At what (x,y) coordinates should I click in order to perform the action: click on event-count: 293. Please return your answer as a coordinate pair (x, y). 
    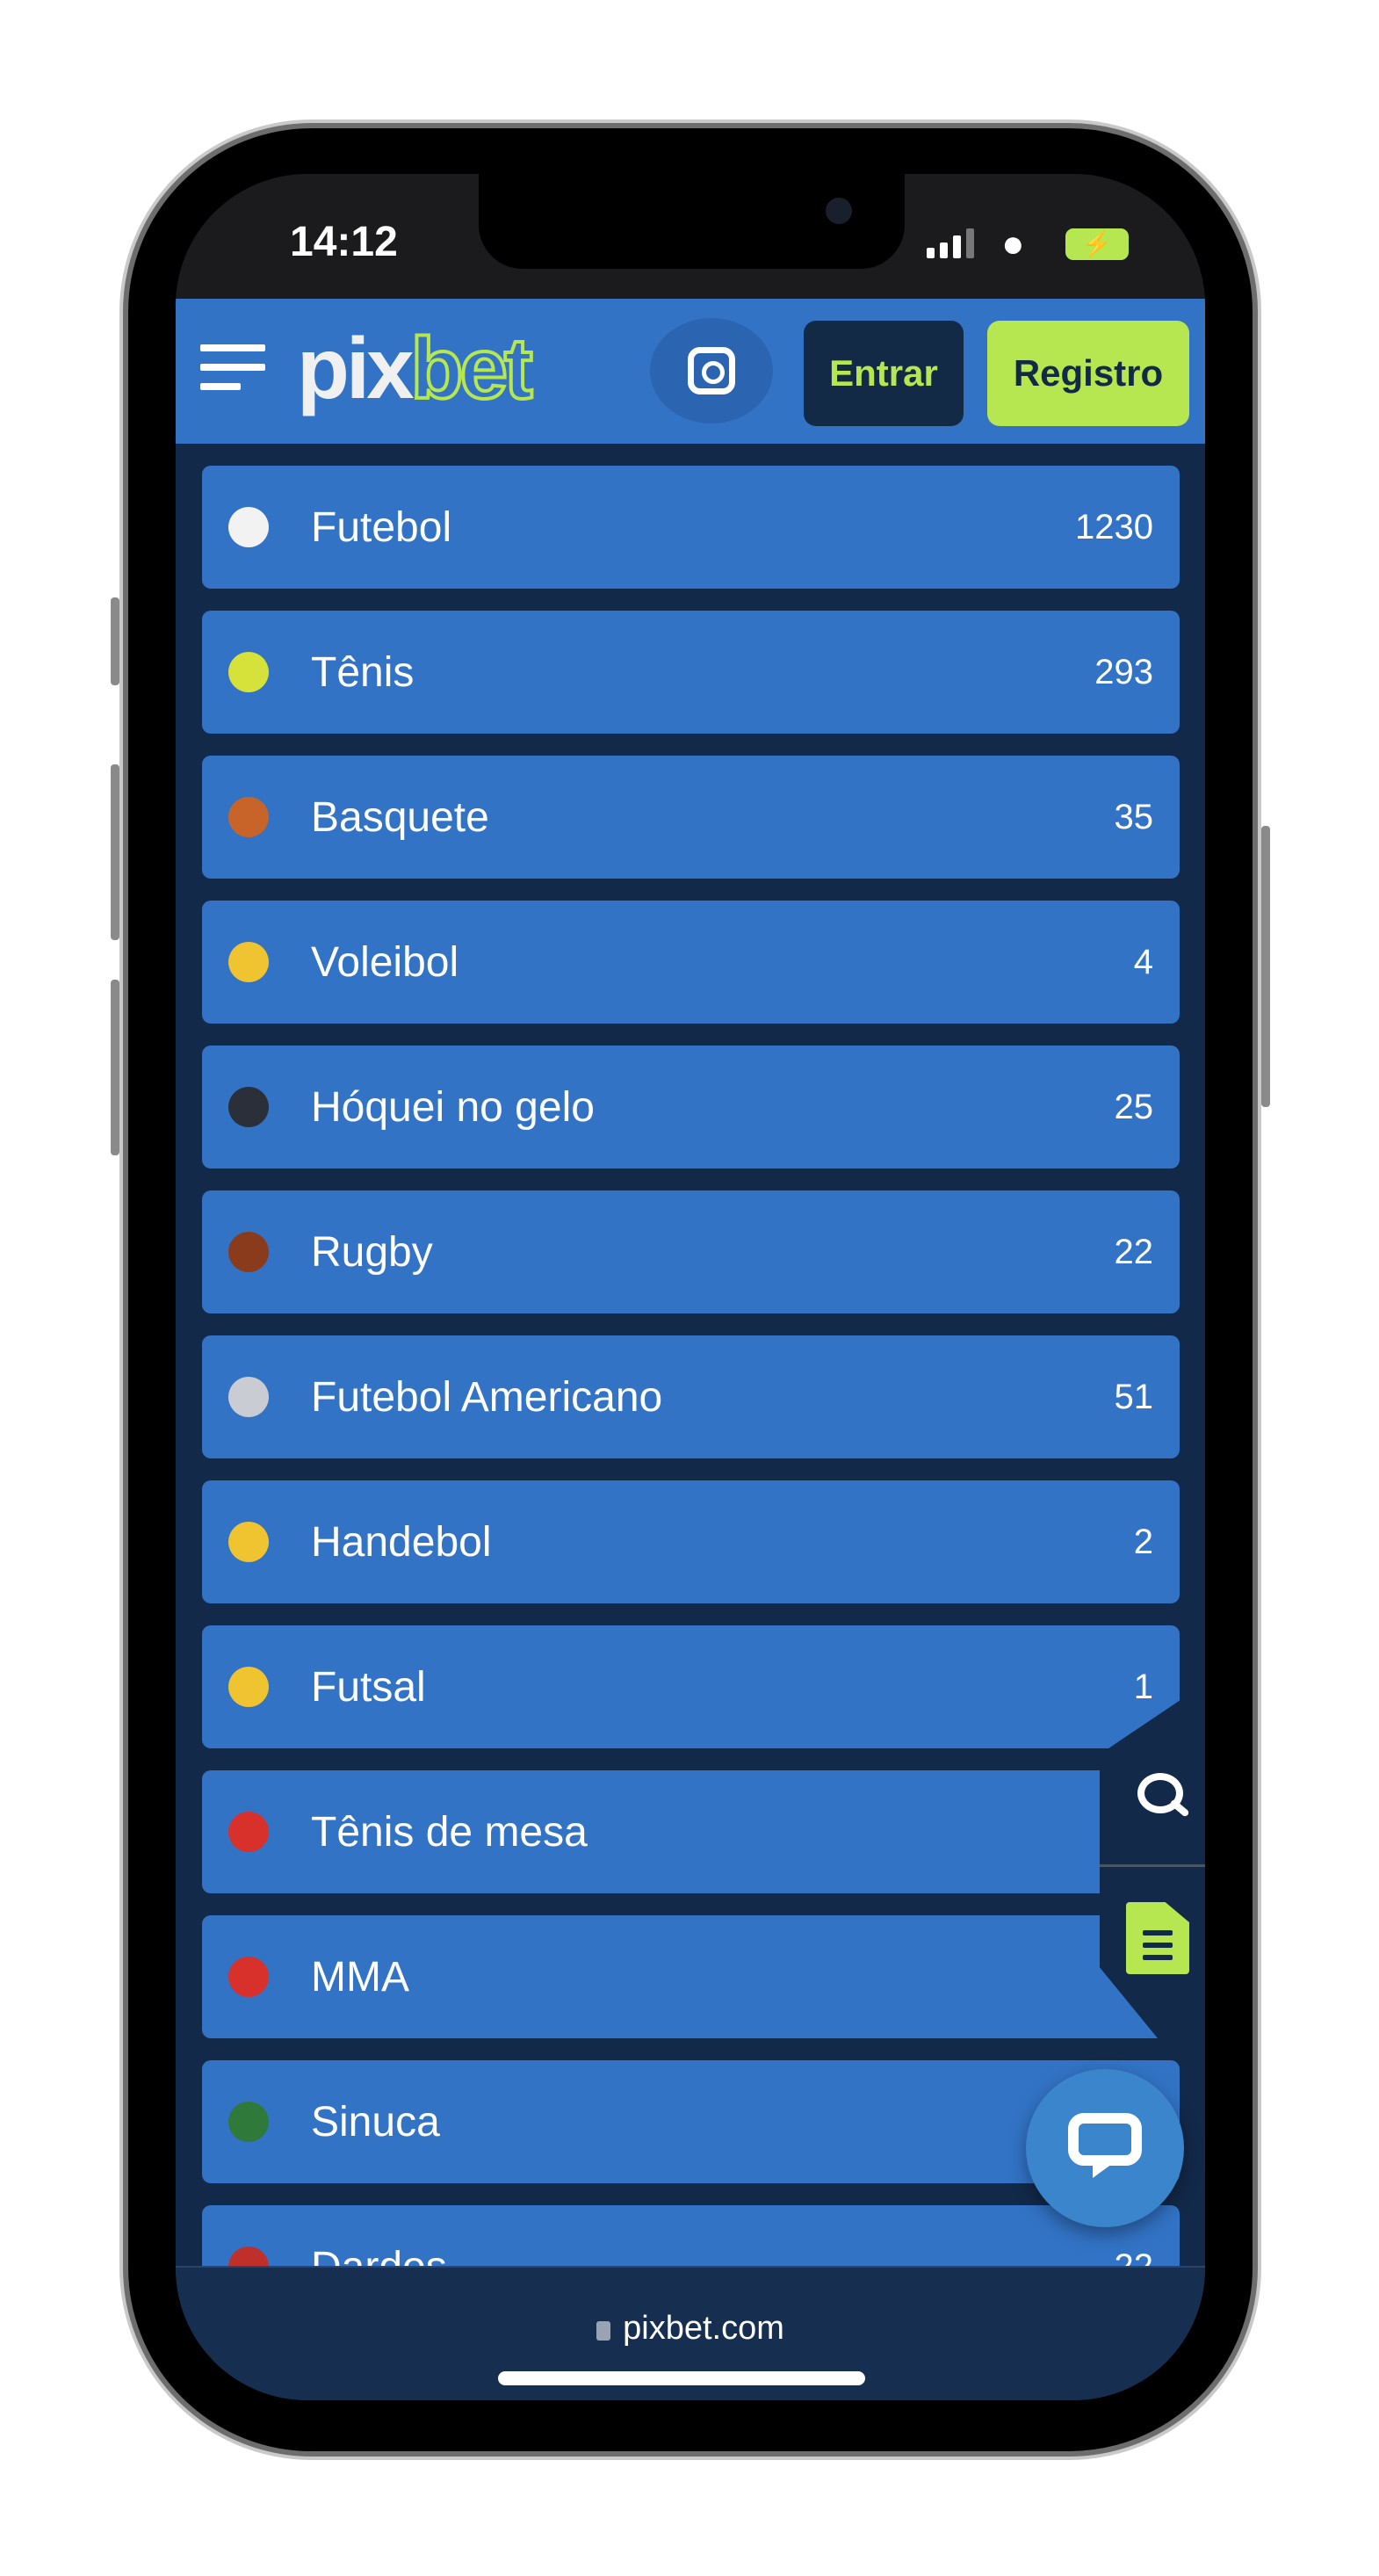
    Looking at the image, I should click on (1123, 671).